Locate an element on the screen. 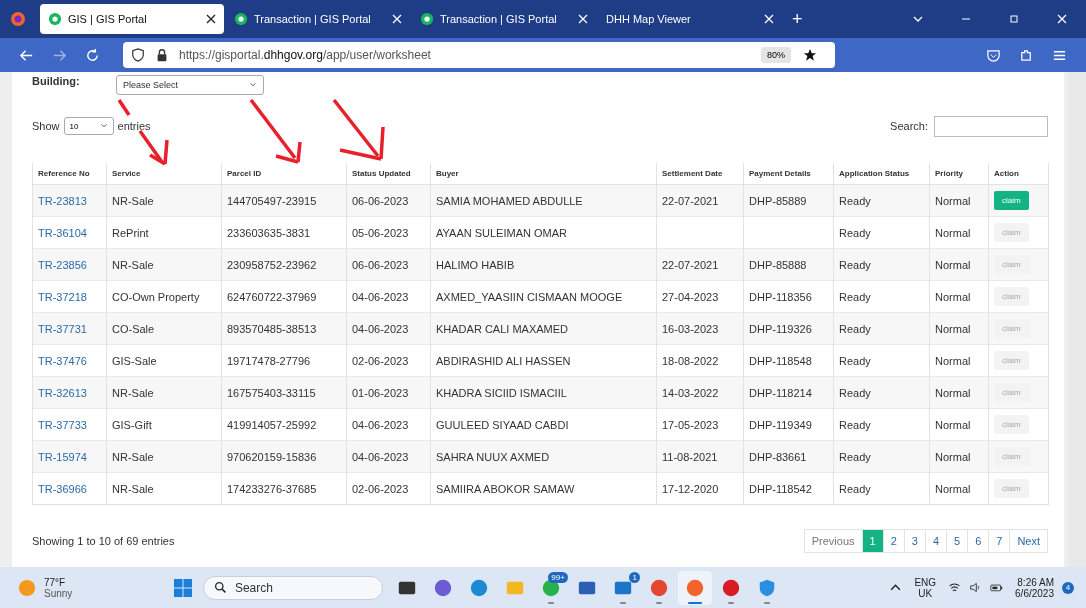  table-cell: 06-06-2023 is located at coordinates (380, 200).